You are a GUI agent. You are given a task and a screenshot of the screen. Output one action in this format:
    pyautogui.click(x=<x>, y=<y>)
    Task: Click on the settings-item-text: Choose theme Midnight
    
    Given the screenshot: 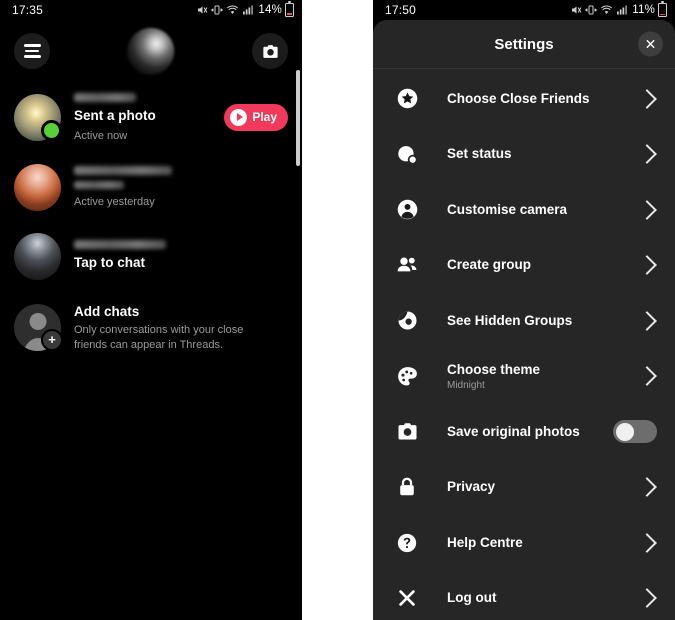 What is the action you would take?
    pyautogui.click(x=543, y=376)
    